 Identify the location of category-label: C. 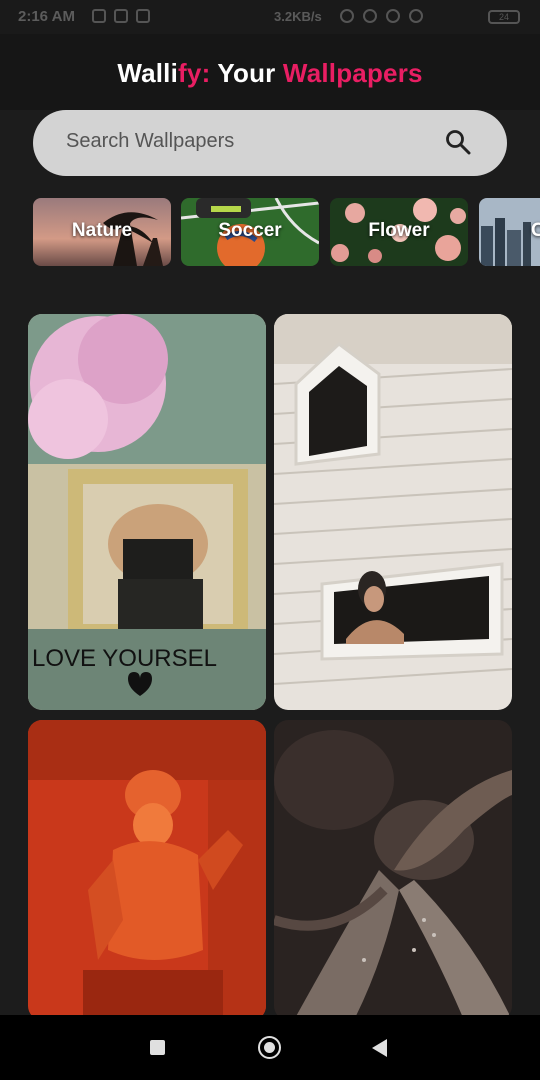
(535, 230).